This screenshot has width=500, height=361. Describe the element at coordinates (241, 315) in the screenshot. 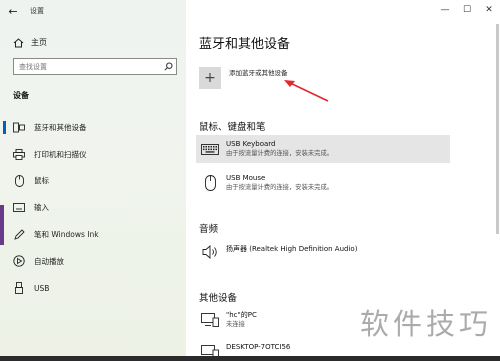

I see `device-name: "hc"的PC` at that location.